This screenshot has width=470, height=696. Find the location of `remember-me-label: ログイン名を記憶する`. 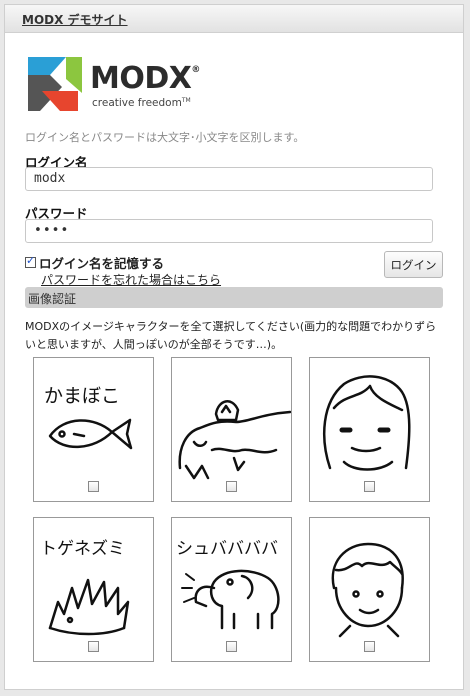

remember-me-label: ログイン名を記憶する is located at coordinates (102, 263).